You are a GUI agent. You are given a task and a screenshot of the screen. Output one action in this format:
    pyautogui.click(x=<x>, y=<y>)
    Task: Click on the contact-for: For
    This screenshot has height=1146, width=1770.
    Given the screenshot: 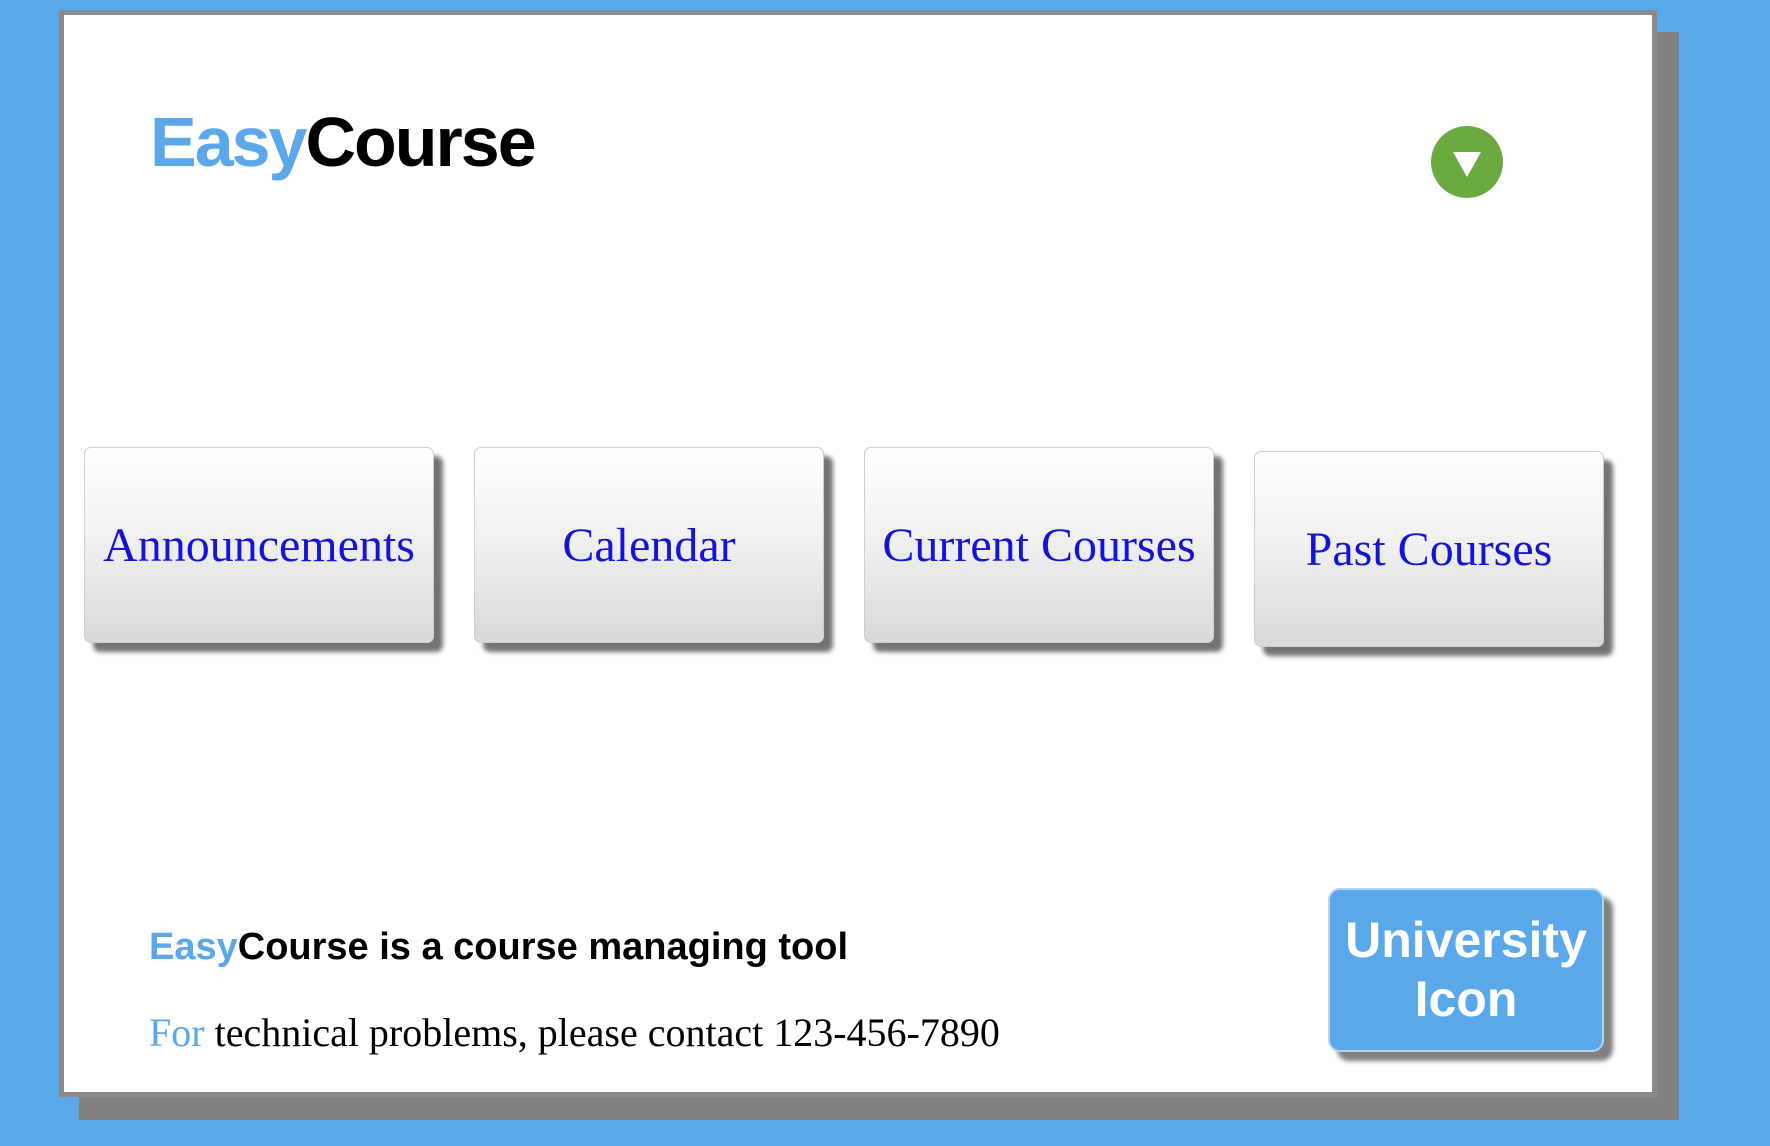 What is the action you would take?
    pyautogui.click(x=177, y=1032)
    